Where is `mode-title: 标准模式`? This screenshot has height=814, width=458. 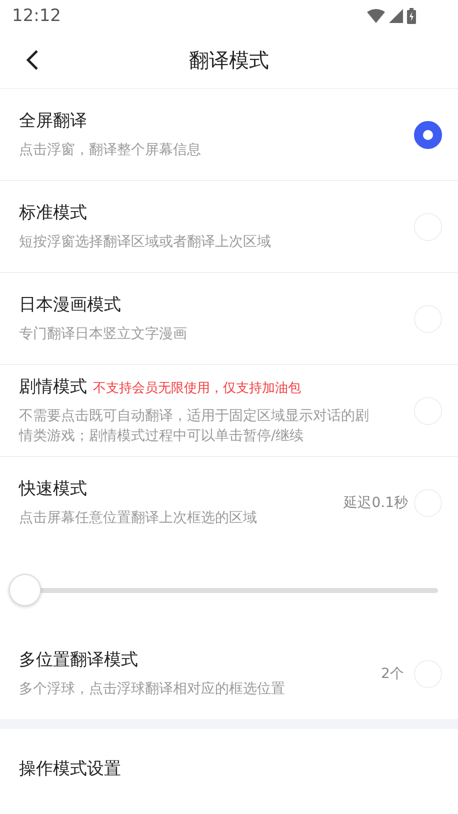
mode-title: 标准模式 is located at coordinates (53, 213).